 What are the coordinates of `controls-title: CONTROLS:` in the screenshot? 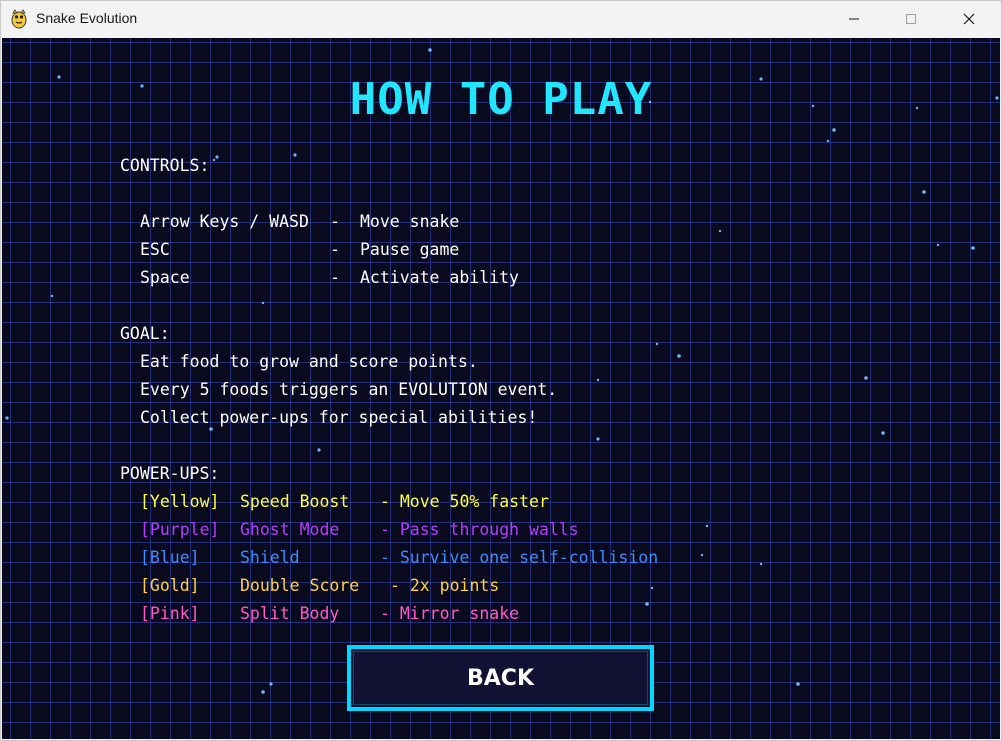 It's located at (165, 165).